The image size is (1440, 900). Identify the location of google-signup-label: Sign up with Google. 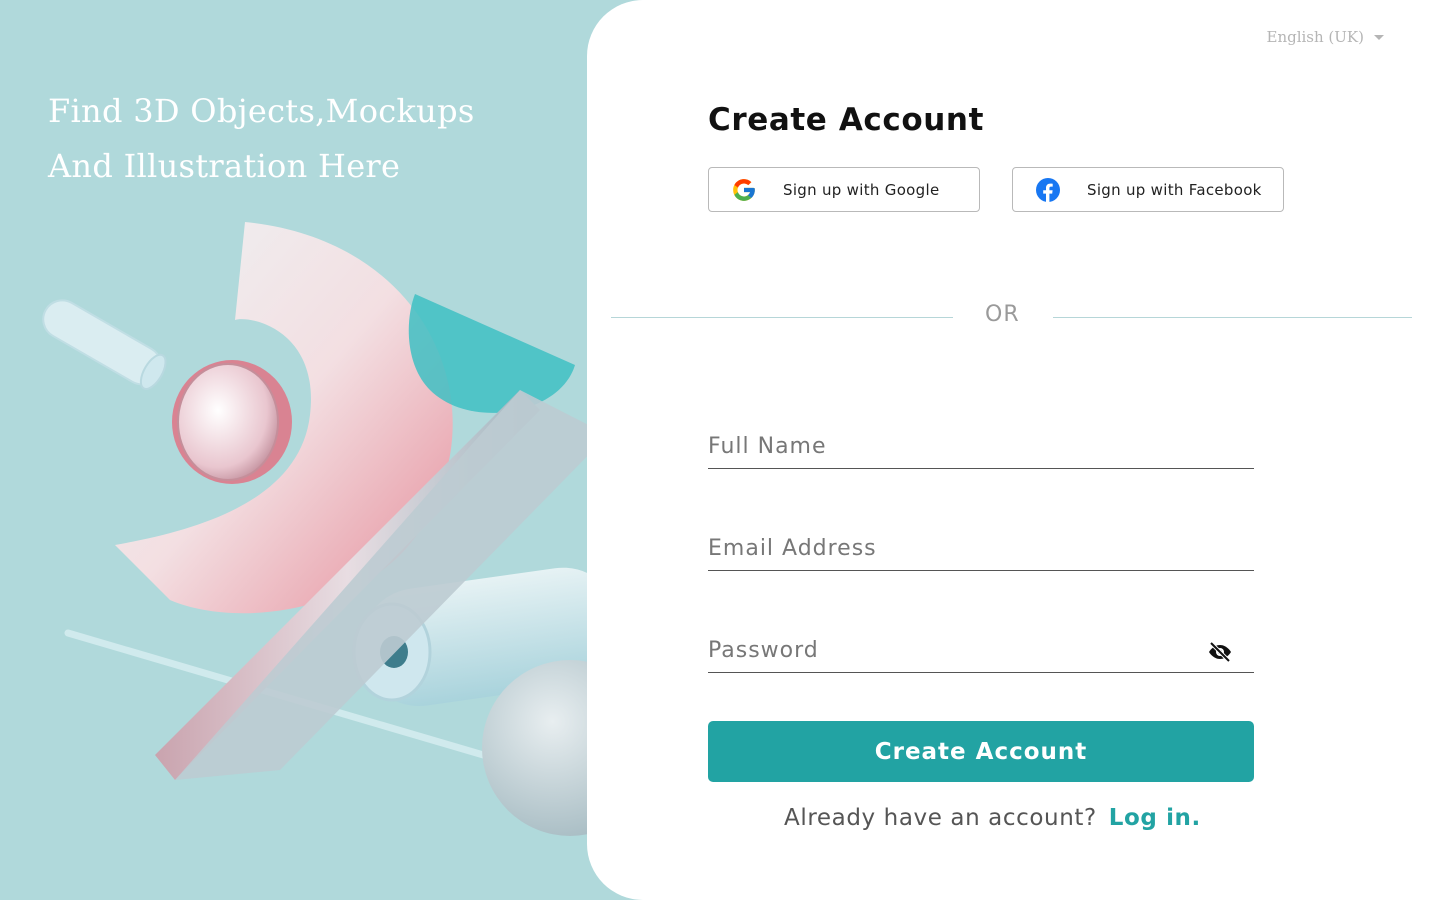
(861, 189).